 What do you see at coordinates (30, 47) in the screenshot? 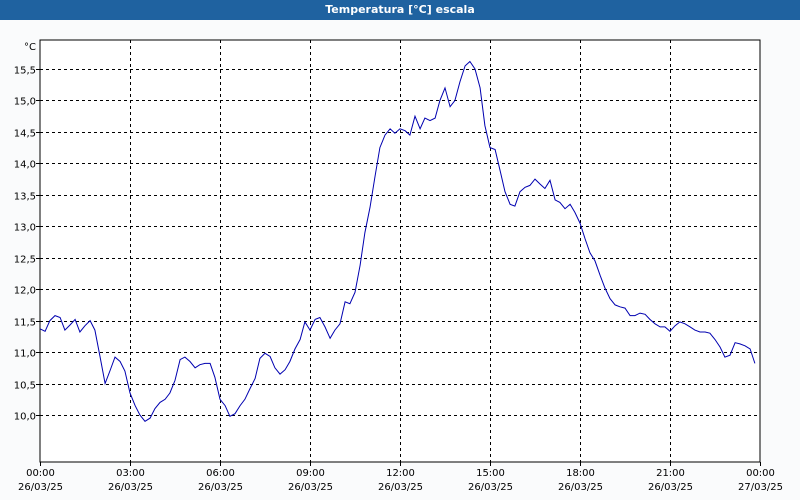
I see `y-axis-unit-label: °C` at bounding box center [30, 47].